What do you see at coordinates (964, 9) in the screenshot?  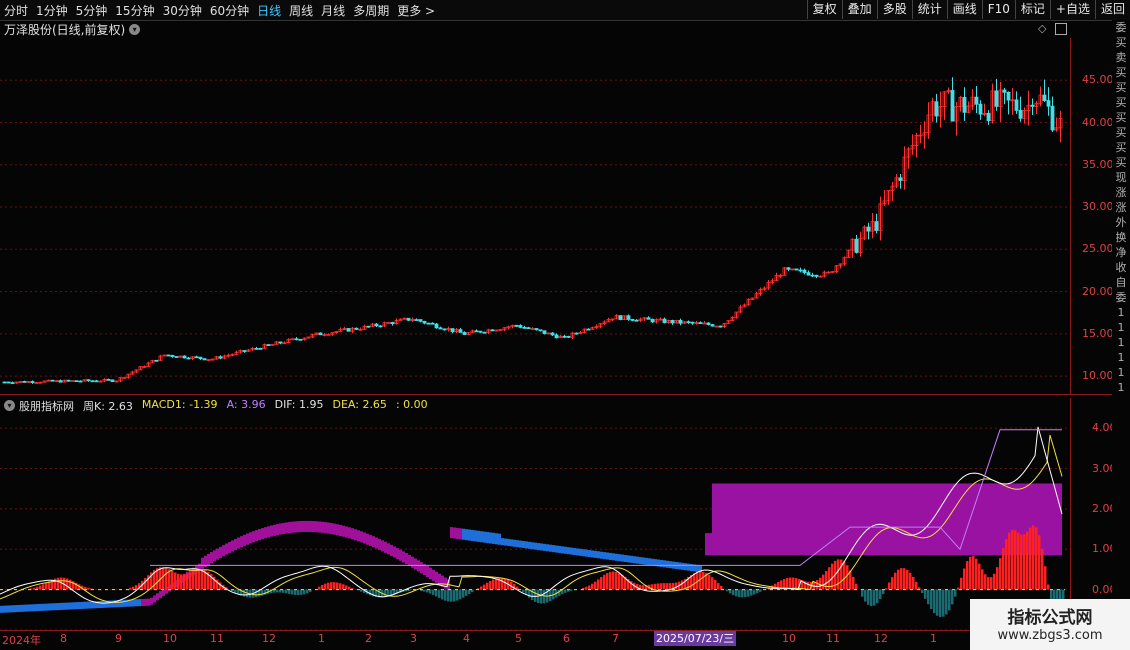 I see `tool-button-4: 画线` at bounding box center [964, 9].